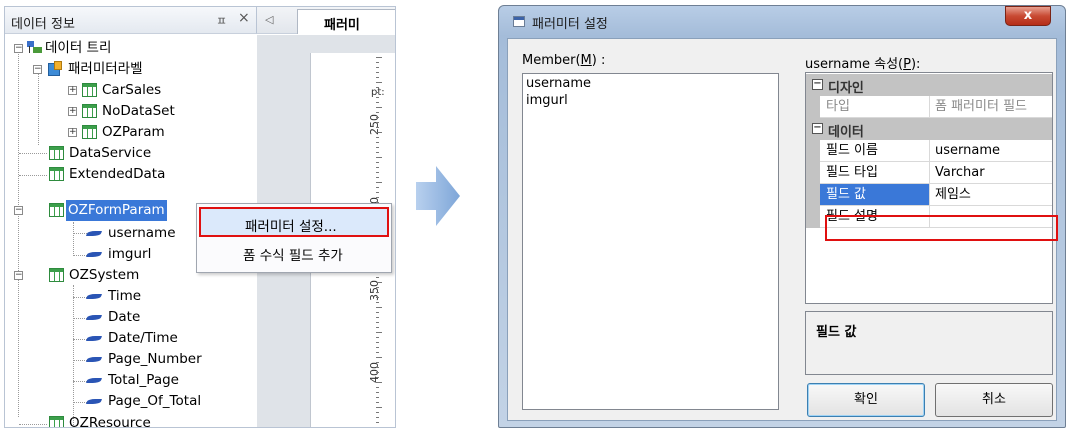 The image size is (1069, 433). What do you see at coordinates (115, 401) in the screenshot?
I see `tree-node-page-of-total: Page_Of_Total` at bounding box center [115, 401].